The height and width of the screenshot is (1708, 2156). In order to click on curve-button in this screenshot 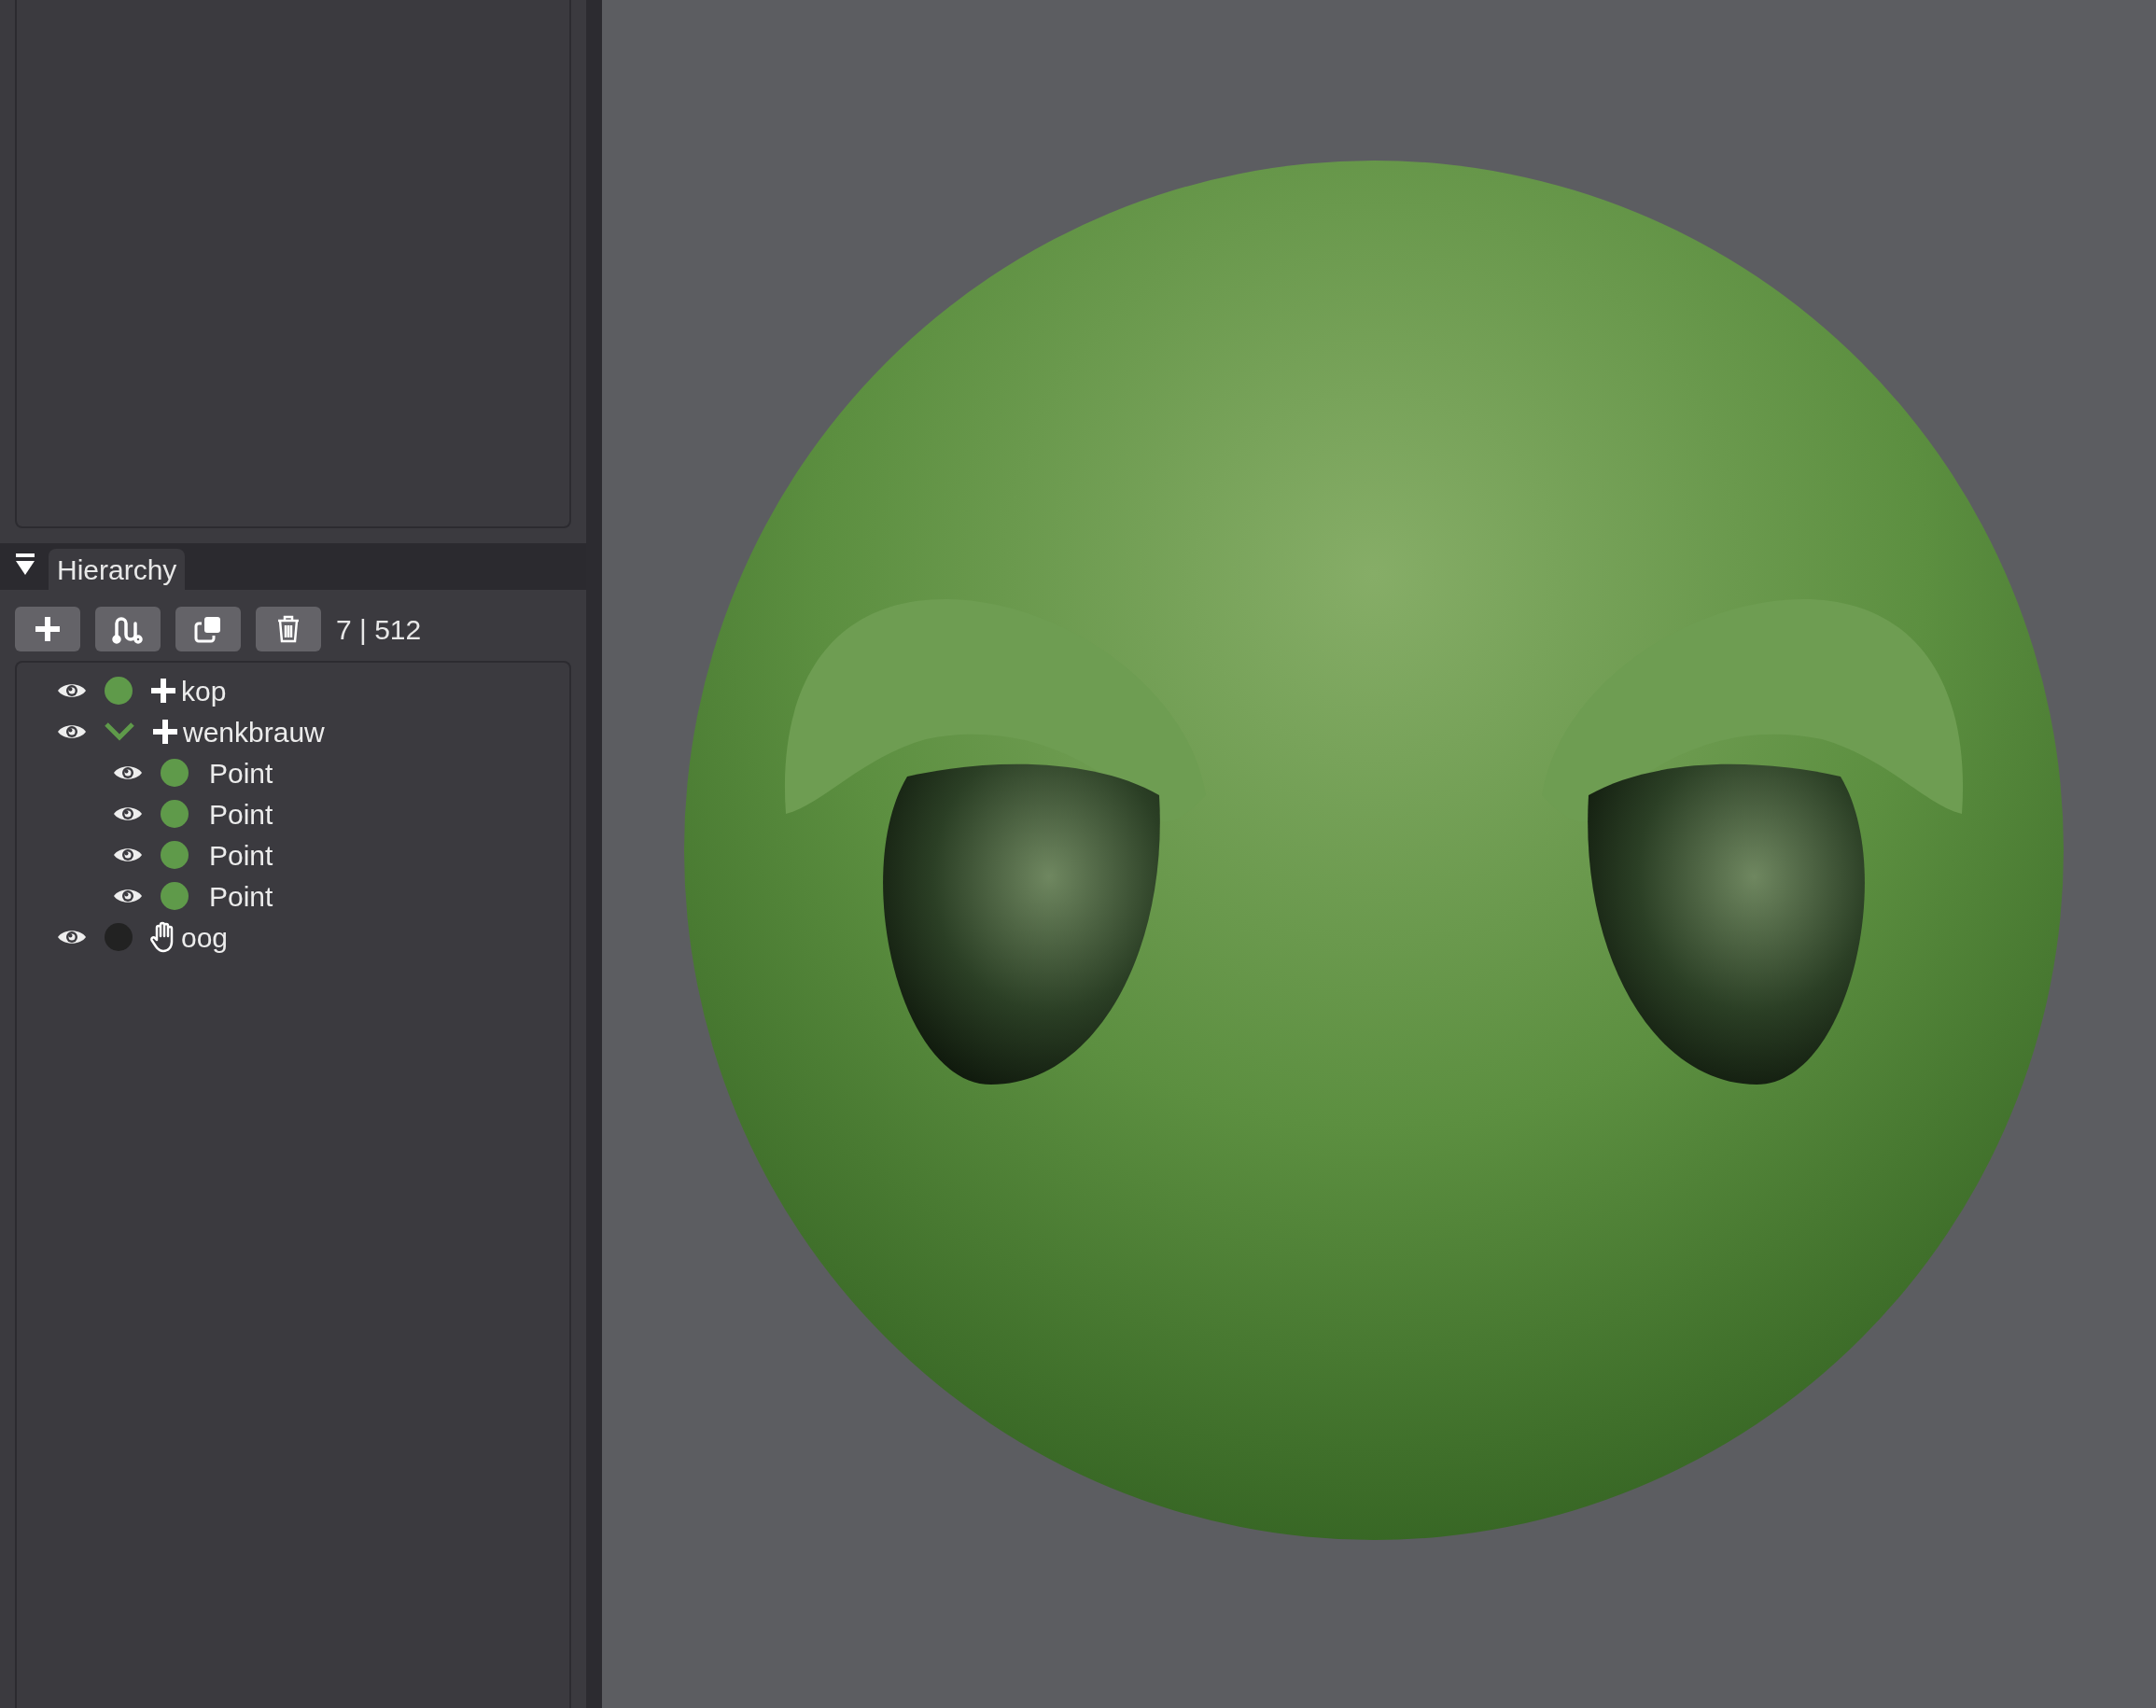, I will do `click(128, 629)`.